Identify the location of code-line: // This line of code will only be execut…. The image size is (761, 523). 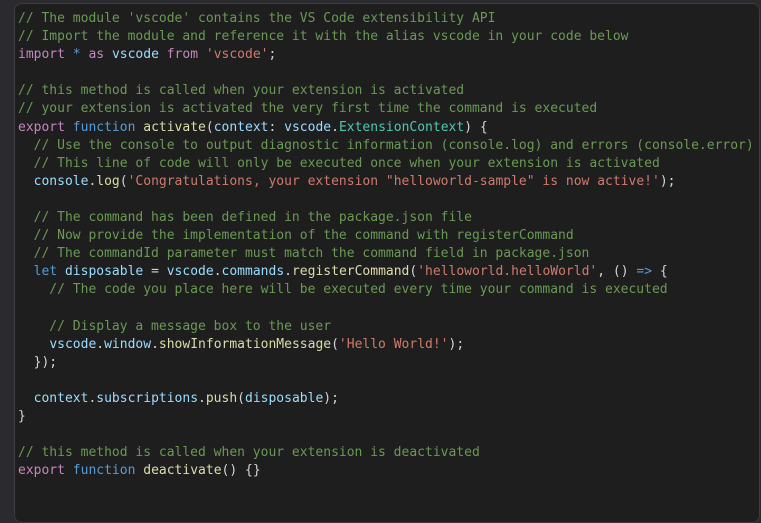
(387, 164).